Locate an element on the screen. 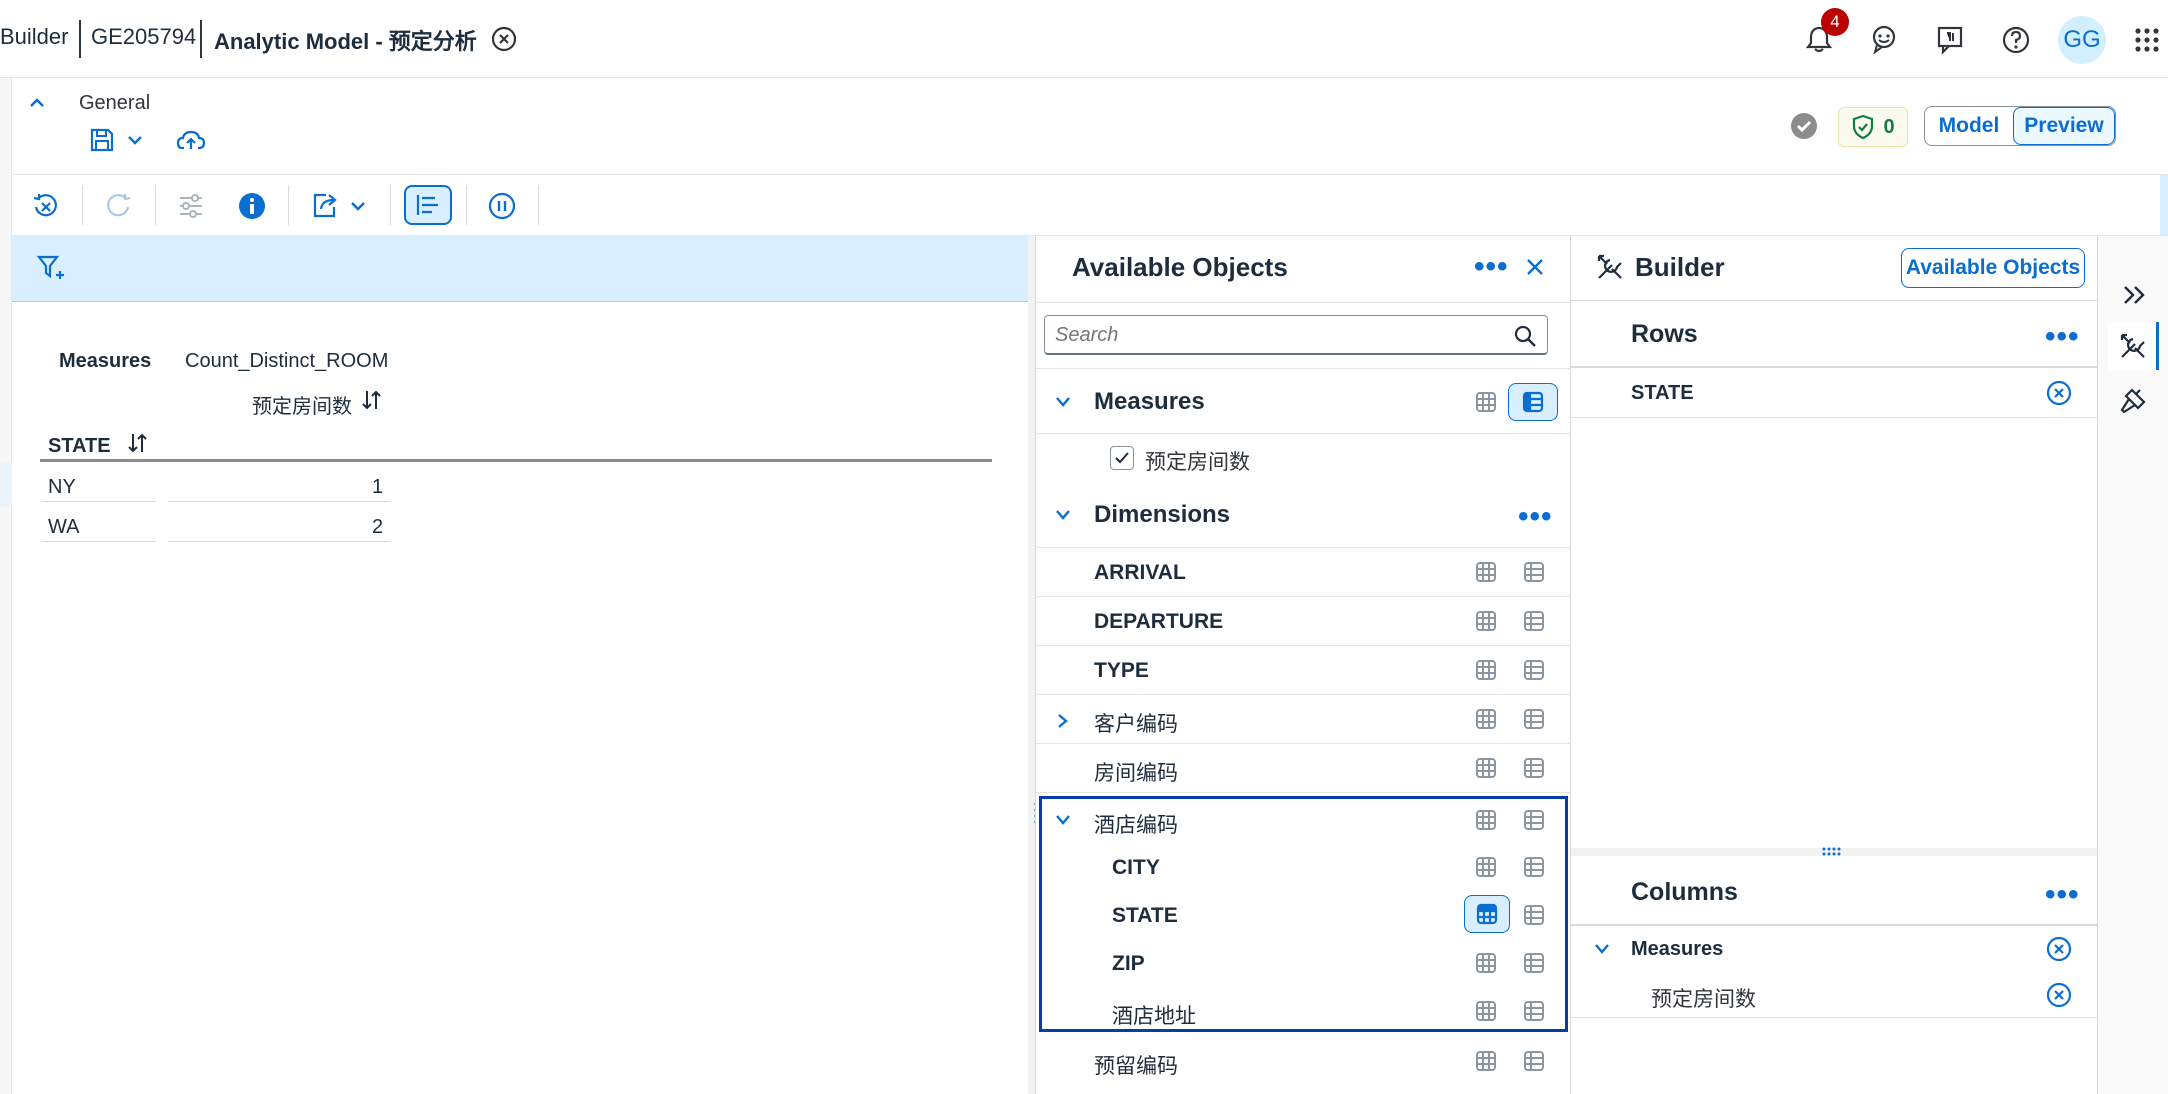  search-field is located at coordinates (1296, 335).